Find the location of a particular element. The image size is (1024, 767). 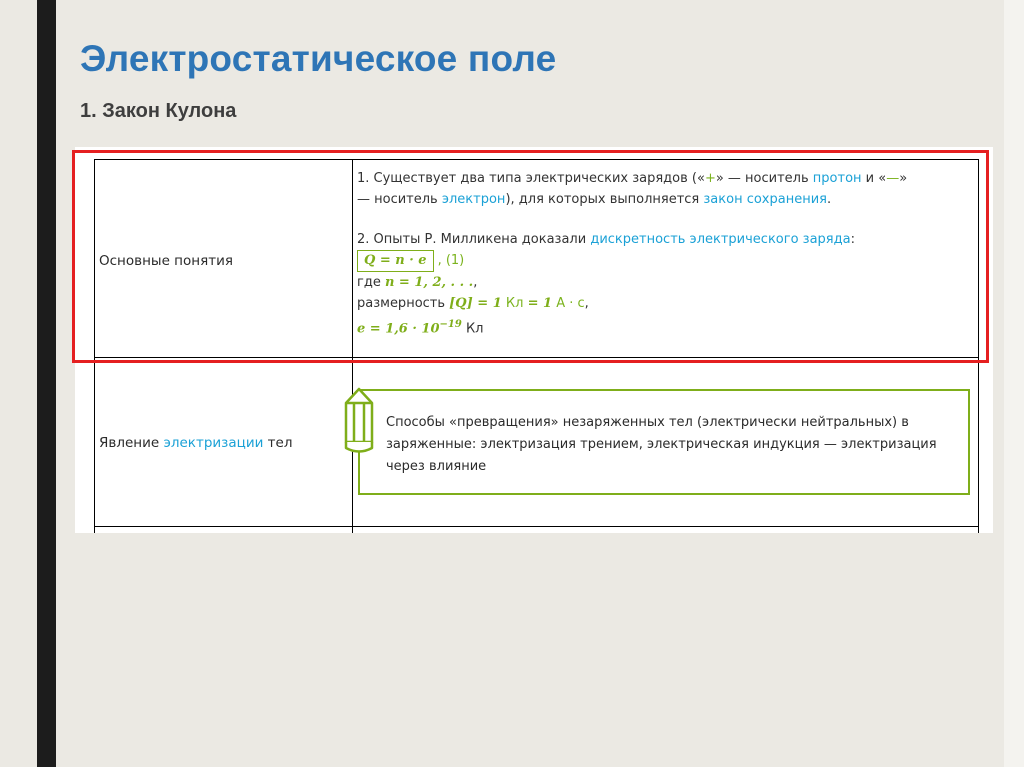

slide-subtitle: 1. Закон Кулона is located at coordinates (158, 111).